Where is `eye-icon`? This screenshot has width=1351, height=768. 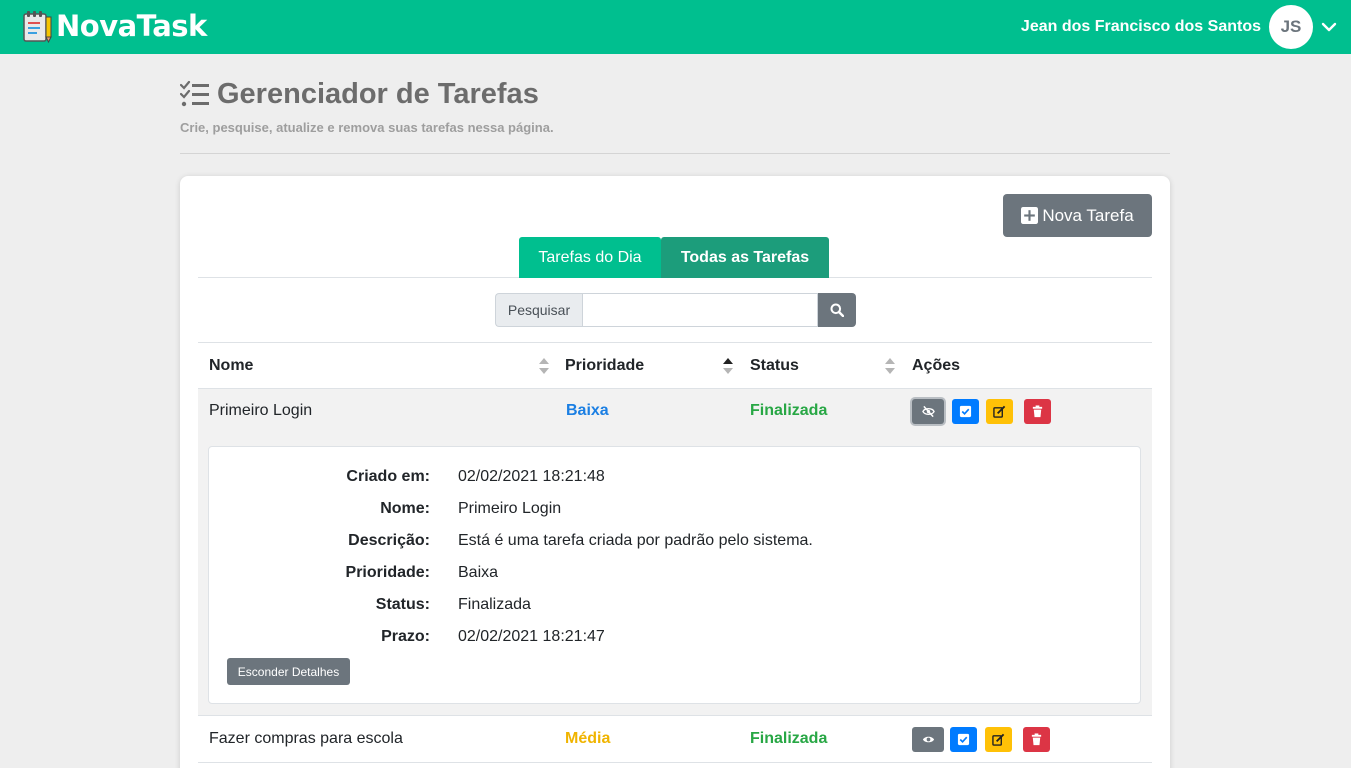
eye-icon is located at coordinates (928, 739).